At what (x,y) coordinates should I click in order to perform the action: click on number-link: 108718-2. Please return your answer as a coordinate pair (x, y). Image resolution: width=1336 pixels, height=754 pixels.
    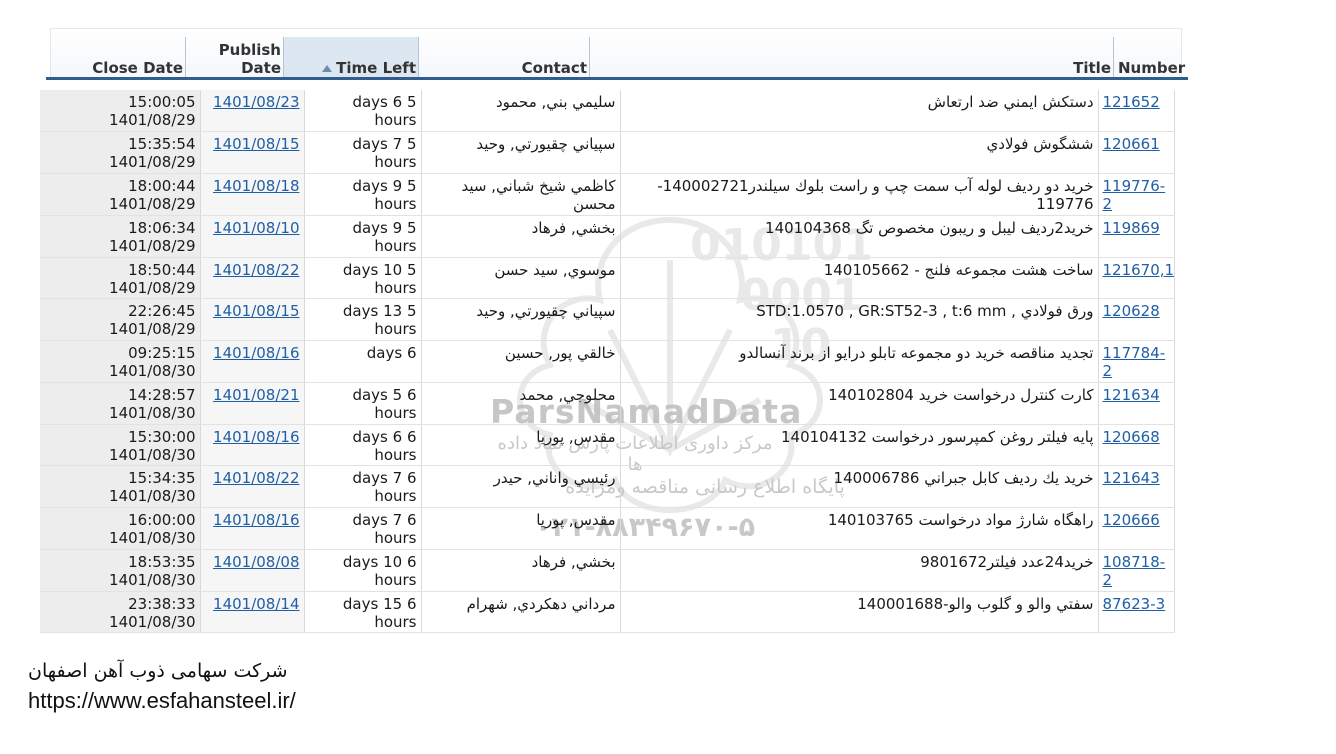
    Looking at the image, I should click on (1134, 571).